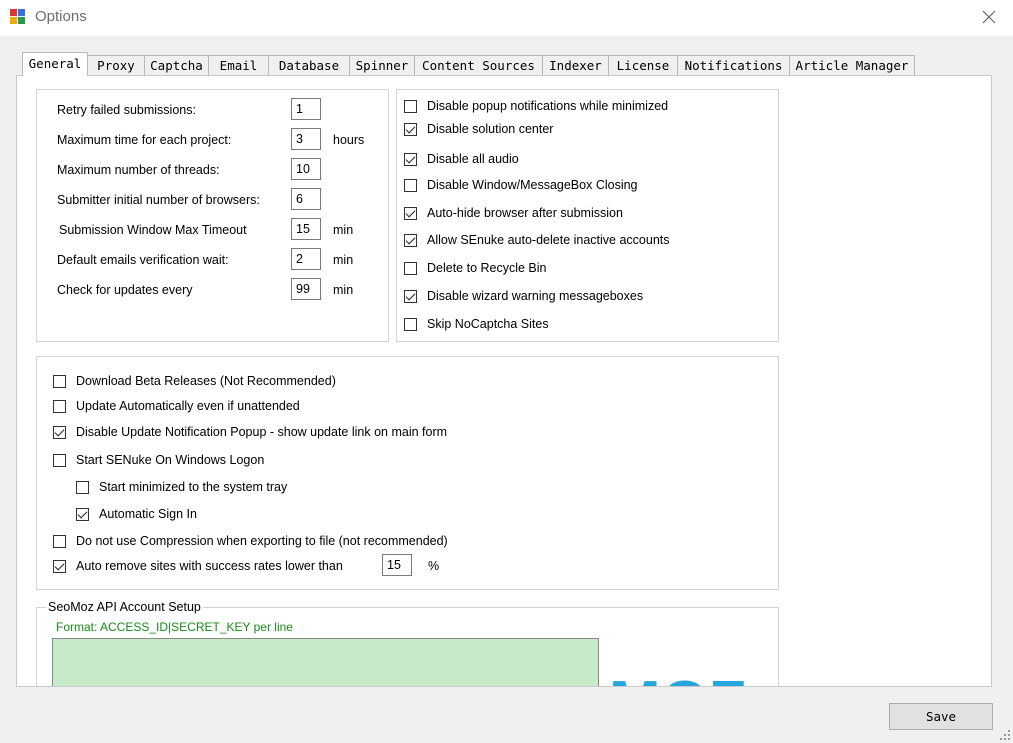 Image resolution: width=1013 pixels, height=743 pixels. I want to click on update-automatically: Update Automatically even if unattended, so click(176, 406).